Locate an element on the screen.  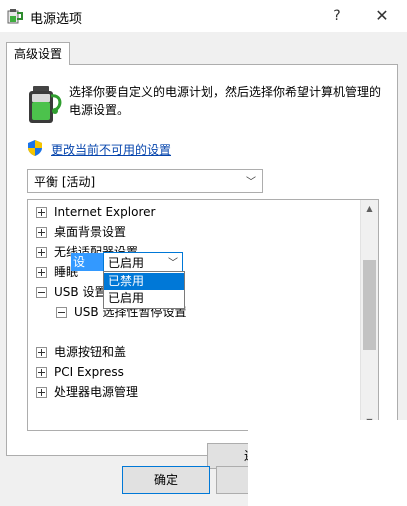
option-enabled: 已启用 is located at coordinates (144, 298).